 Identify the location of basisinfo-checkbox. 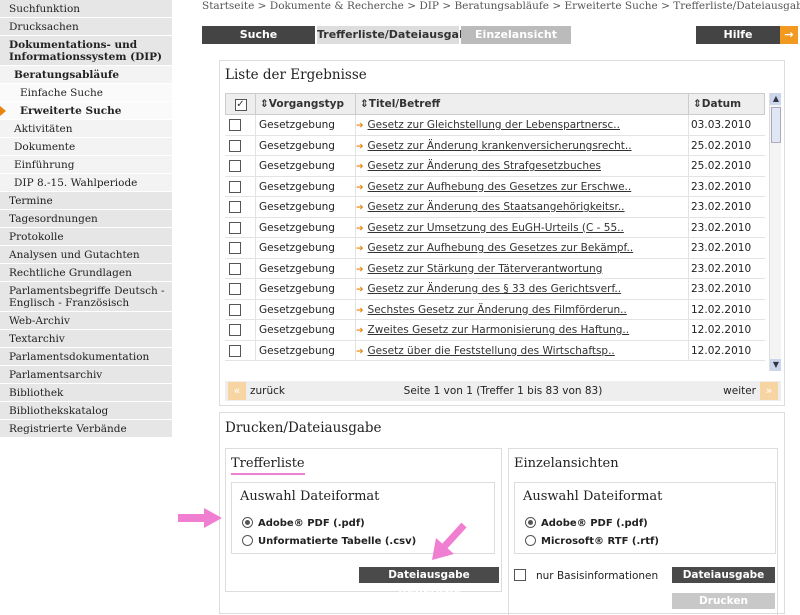
(520, 575).